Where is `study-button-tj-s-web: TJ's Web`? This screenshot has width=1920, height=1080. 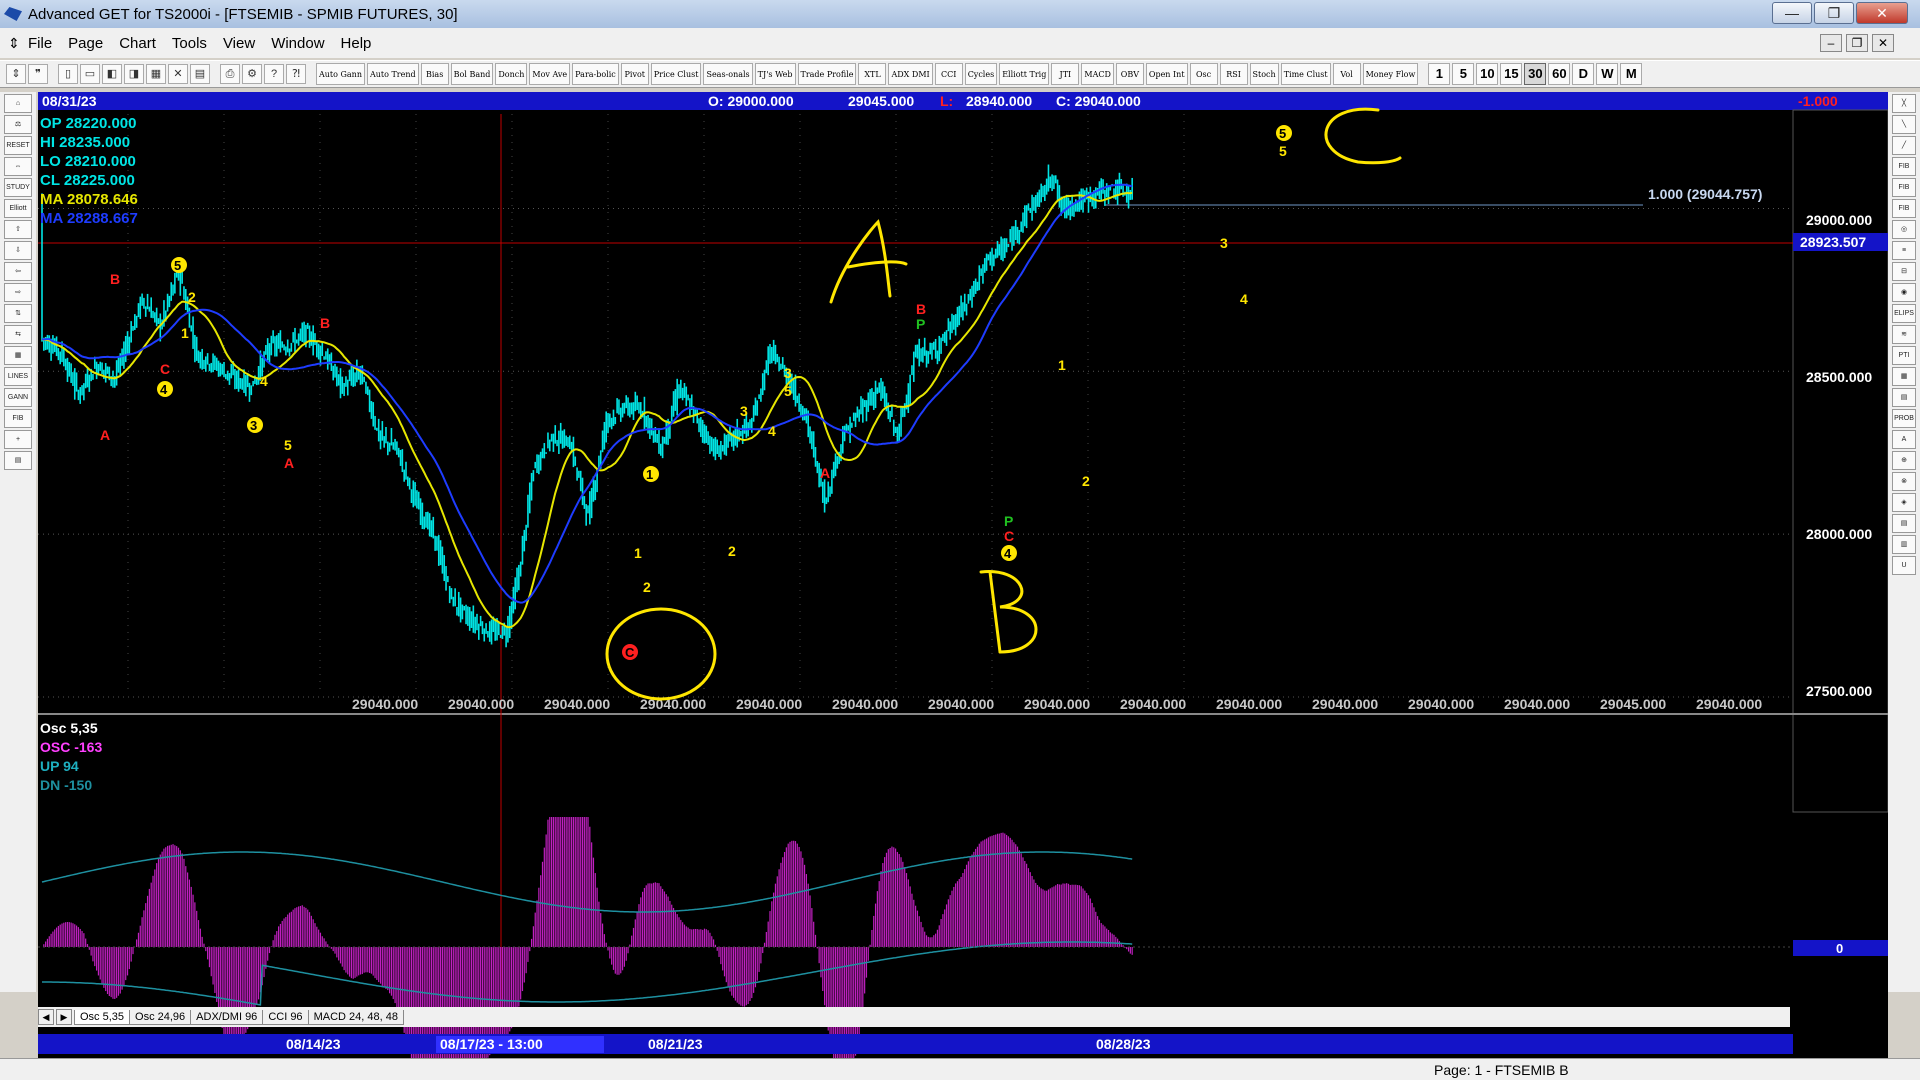 study-button-tj-s-web: TJ's Web is located at coordinates (775, 74).